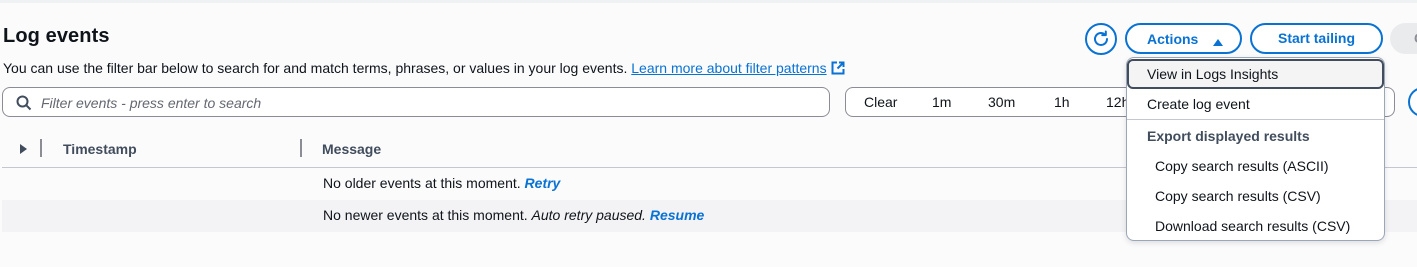  What do you see at coordinates (1255, 166) in the screenshot?
I see `menu-item-copy-ascii: Copy search results (ASCII)` at bounding box center [1255, 166].